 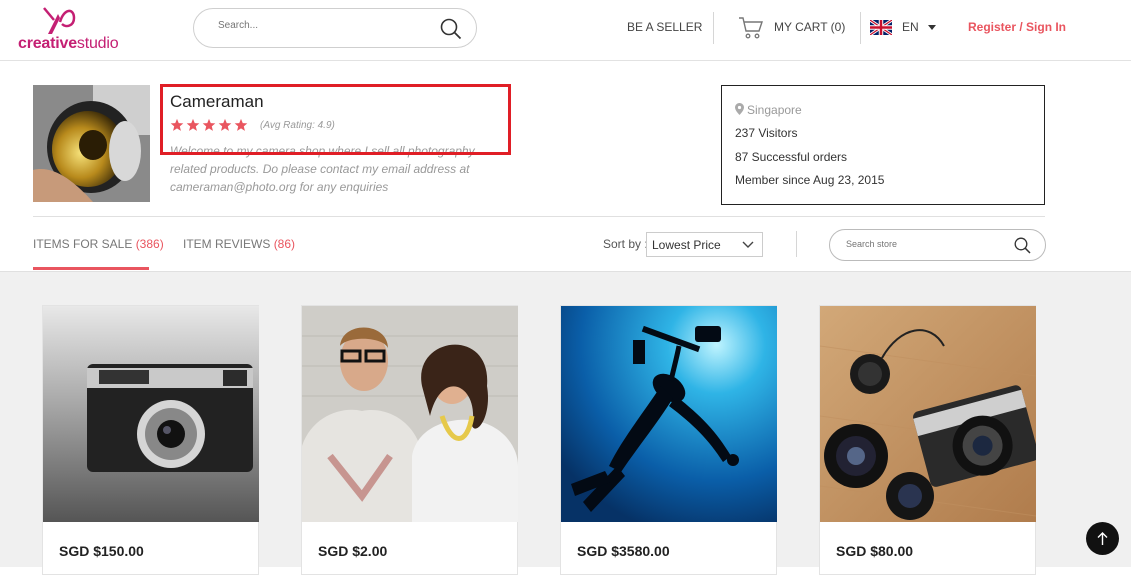 I want to click on uk-flag-icon, so click(x=881, y=27).